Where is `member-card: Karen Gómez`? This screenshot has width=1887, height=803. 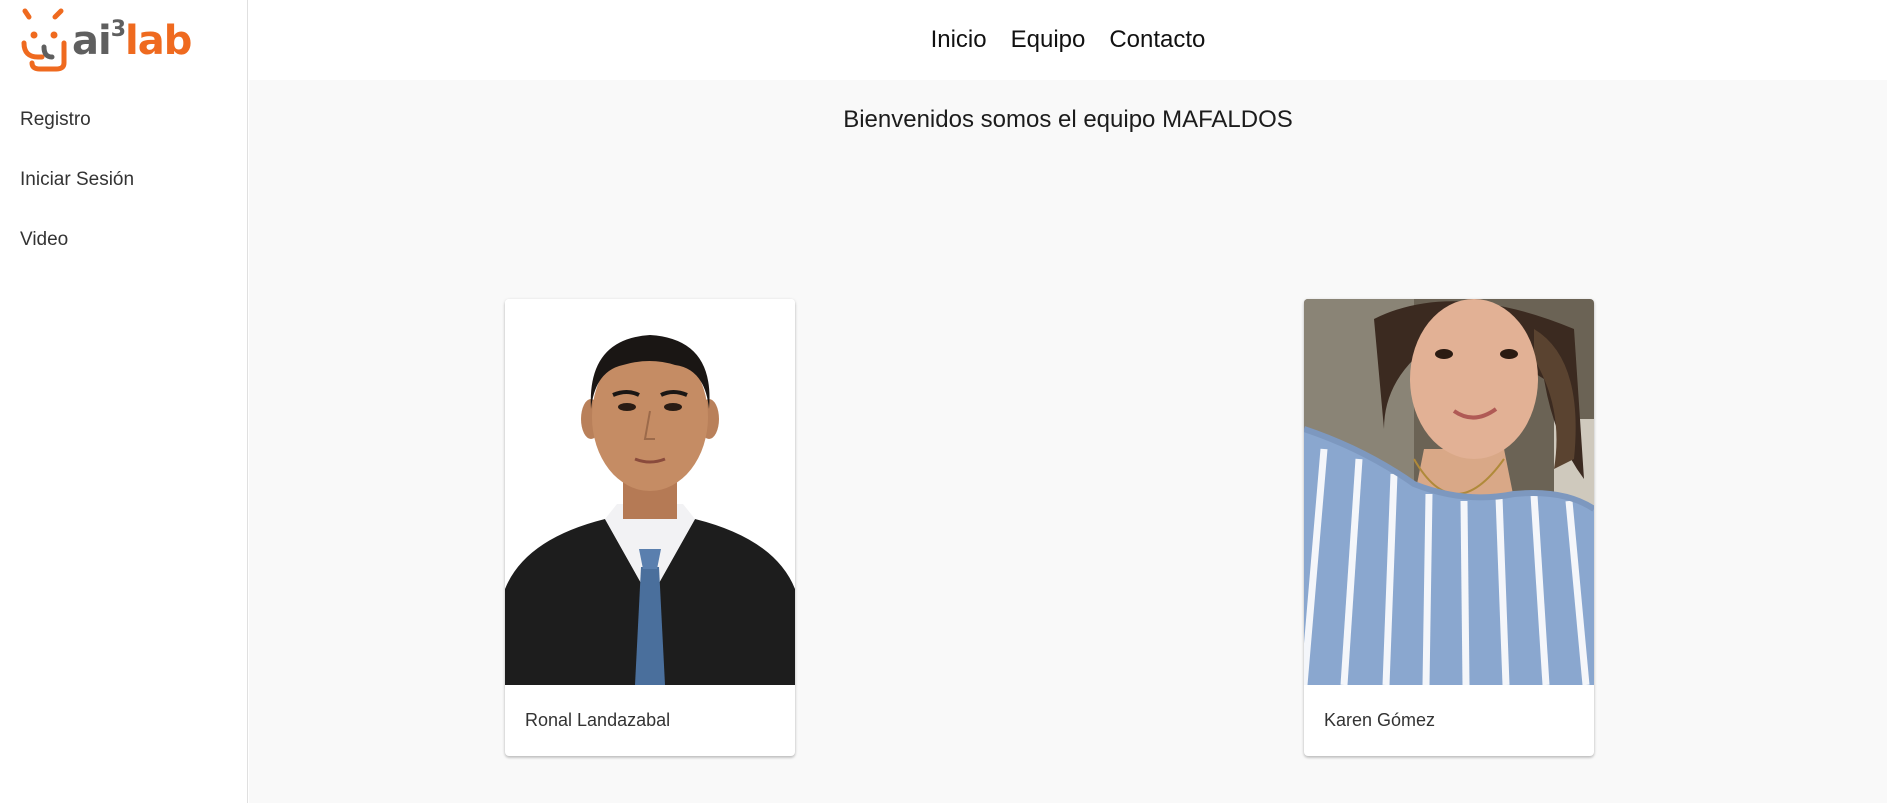 member-card: Karen Gómez is located at coordinates (1449, 527).